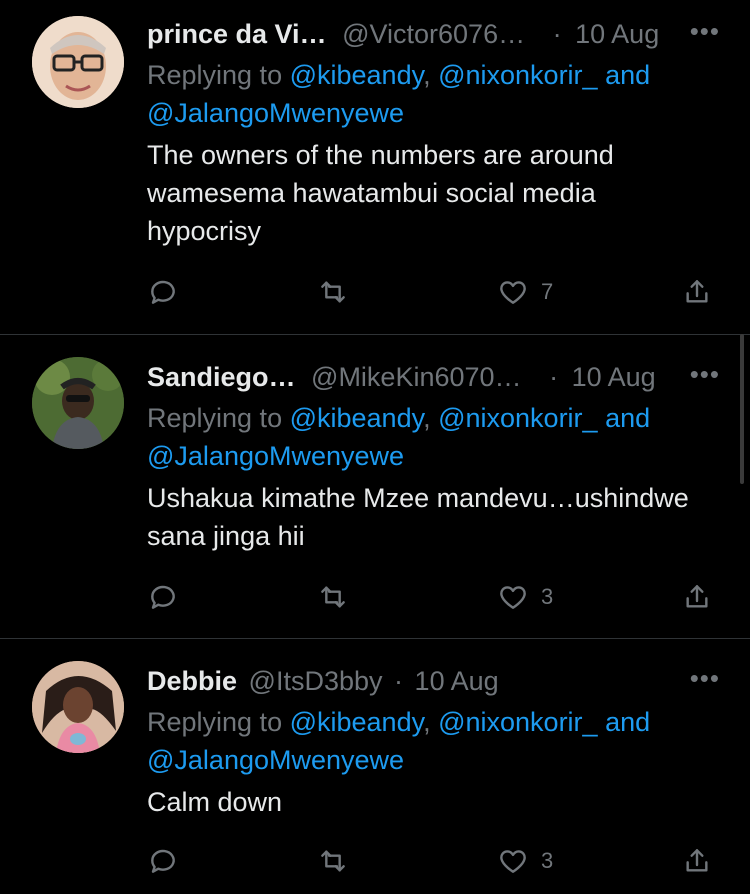  I want to click on tweet-header: Sandiego… @MikeKin6070… · 10 Aug, so click(401, 377).